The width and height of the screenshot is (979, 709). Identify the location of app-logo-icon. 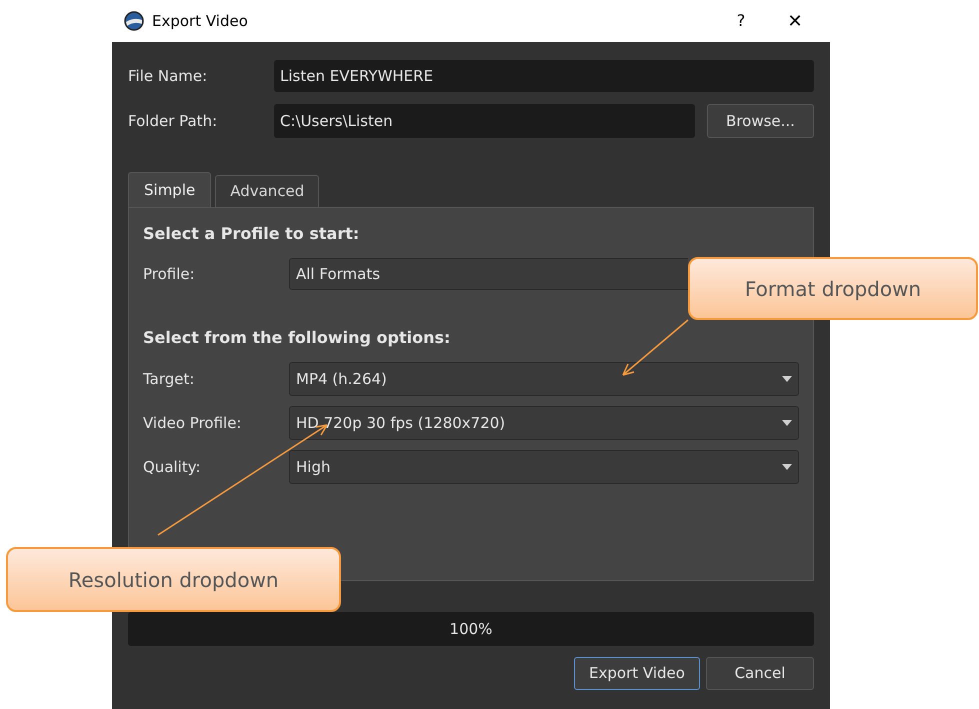
(134, 21).